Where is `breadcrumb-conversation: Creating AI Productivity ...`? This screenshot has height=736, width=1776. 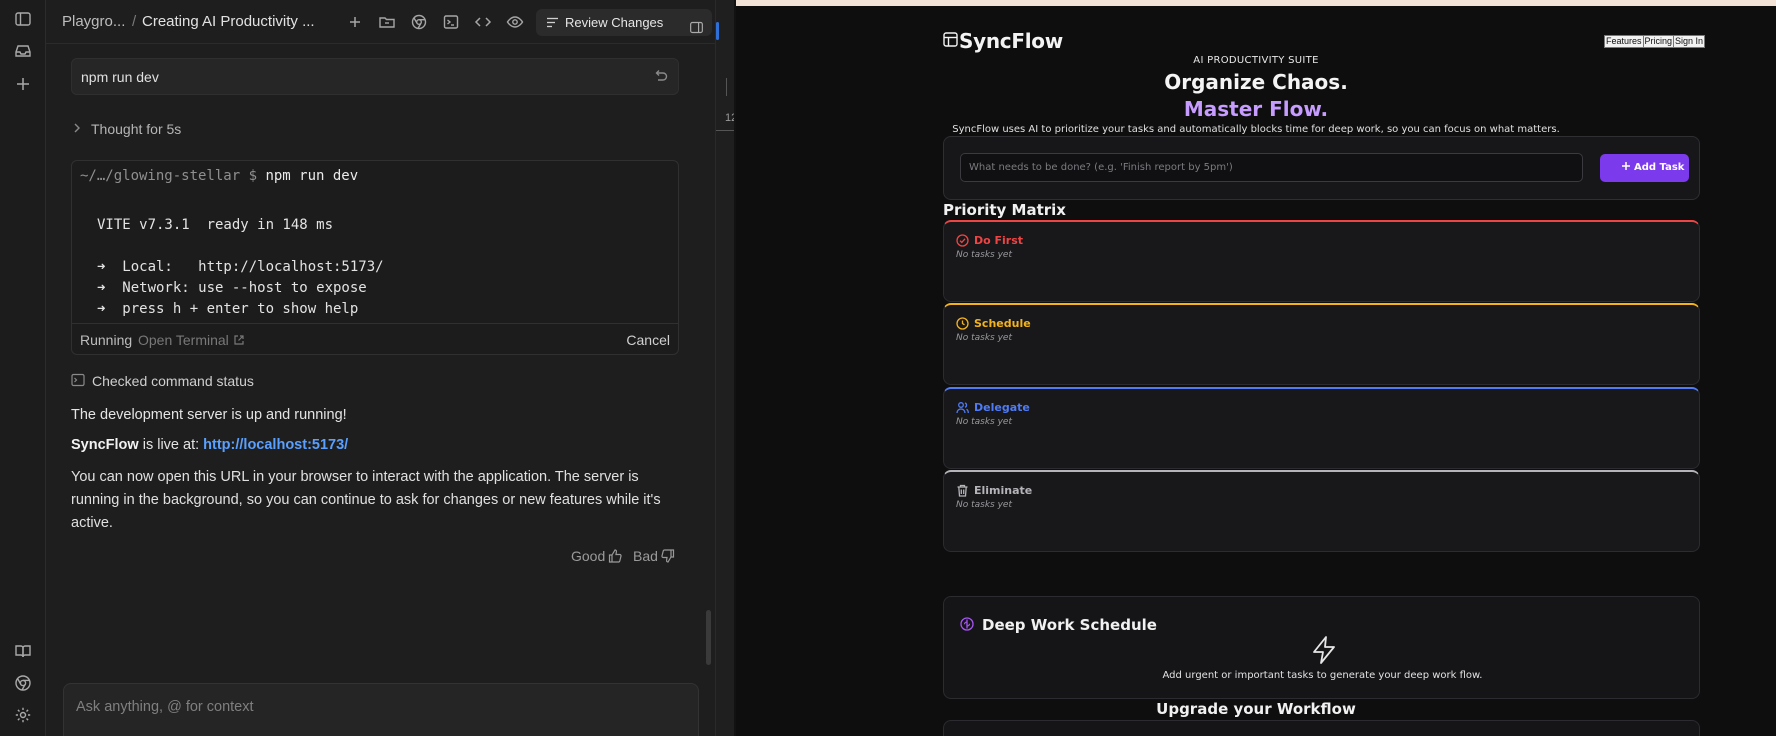
breadcrumb-conversation: Creating AI Productivity ... is located at coordinates (228, 21).